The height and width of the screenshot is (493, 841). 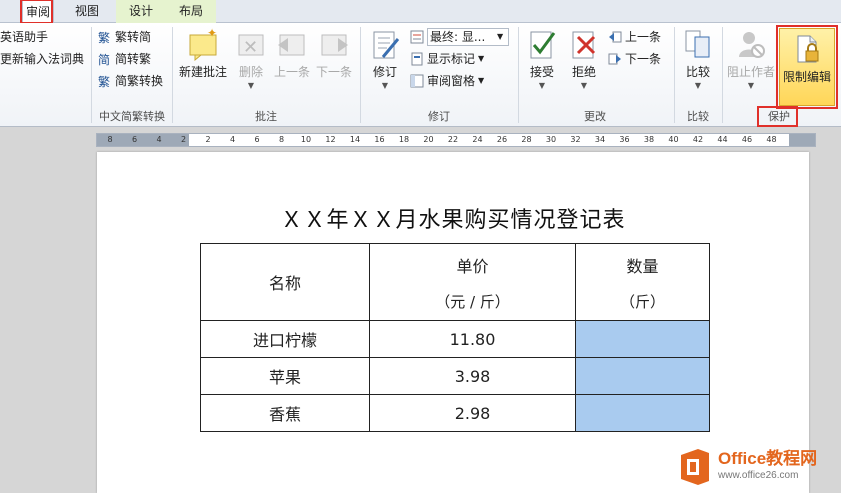 What do you see at coordinates (642, 301) in the screenshot?
I see `header-qty-unit: （斤）` at bounding box center [642, 301].